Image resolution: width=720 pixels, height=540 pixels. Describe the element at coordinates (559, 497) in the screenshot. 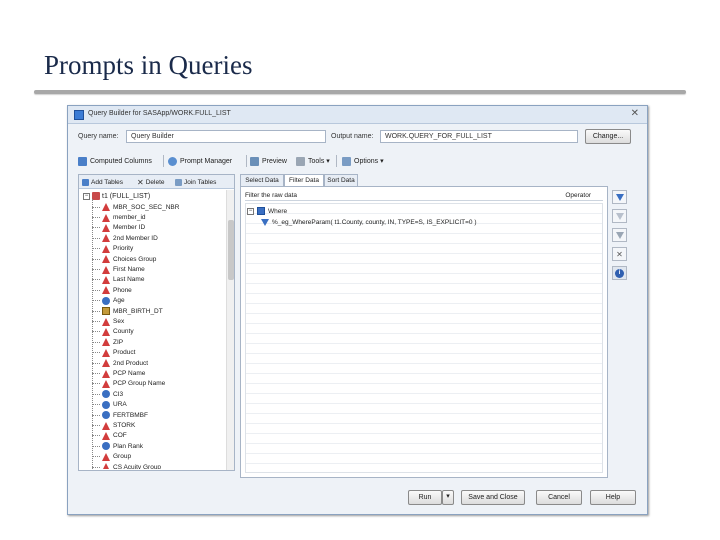

I see `cancel-button: Cancel` at that location.